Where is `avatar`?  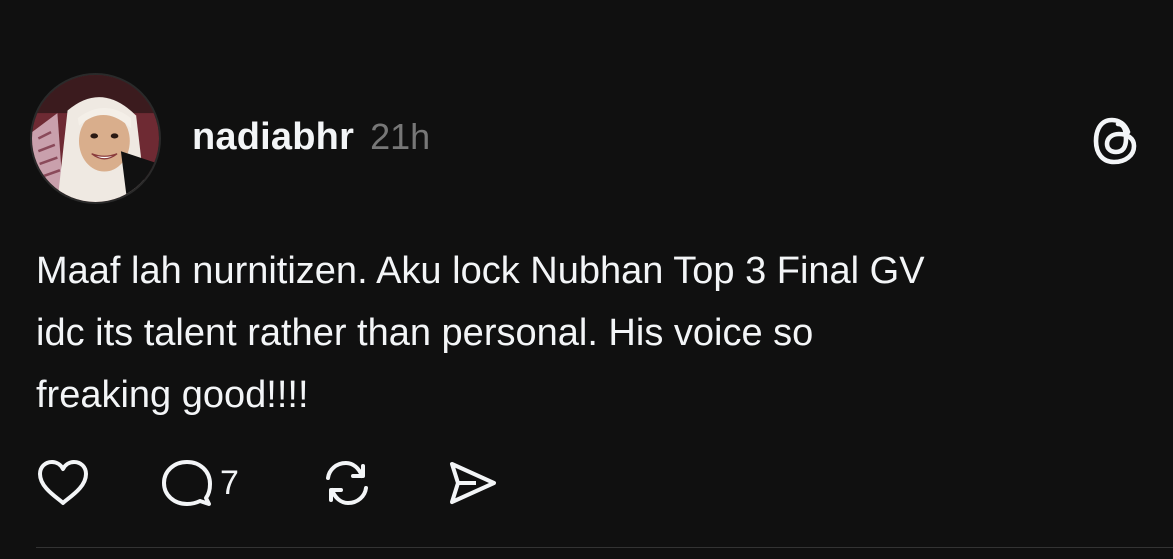 avatar is located at coordinates (95, 138).